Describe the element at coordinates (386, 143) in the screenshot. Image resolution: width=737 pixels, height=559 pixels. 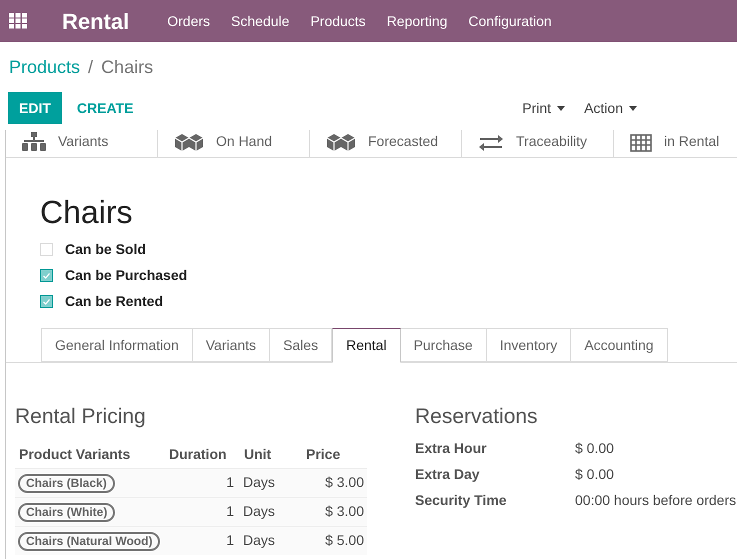
I see `stat-button: Forecasted` at that location.